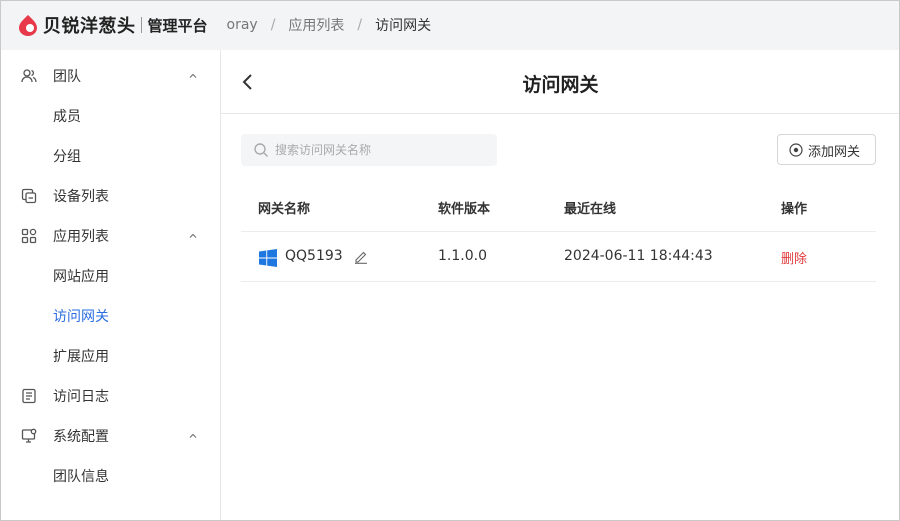 Image resolution: width=900 pixels, height=521 pixels. Describe the element at coordinates (316, 25) in the screenshot. I see `breadcrumb-item-apps: 应用列表` at that location.